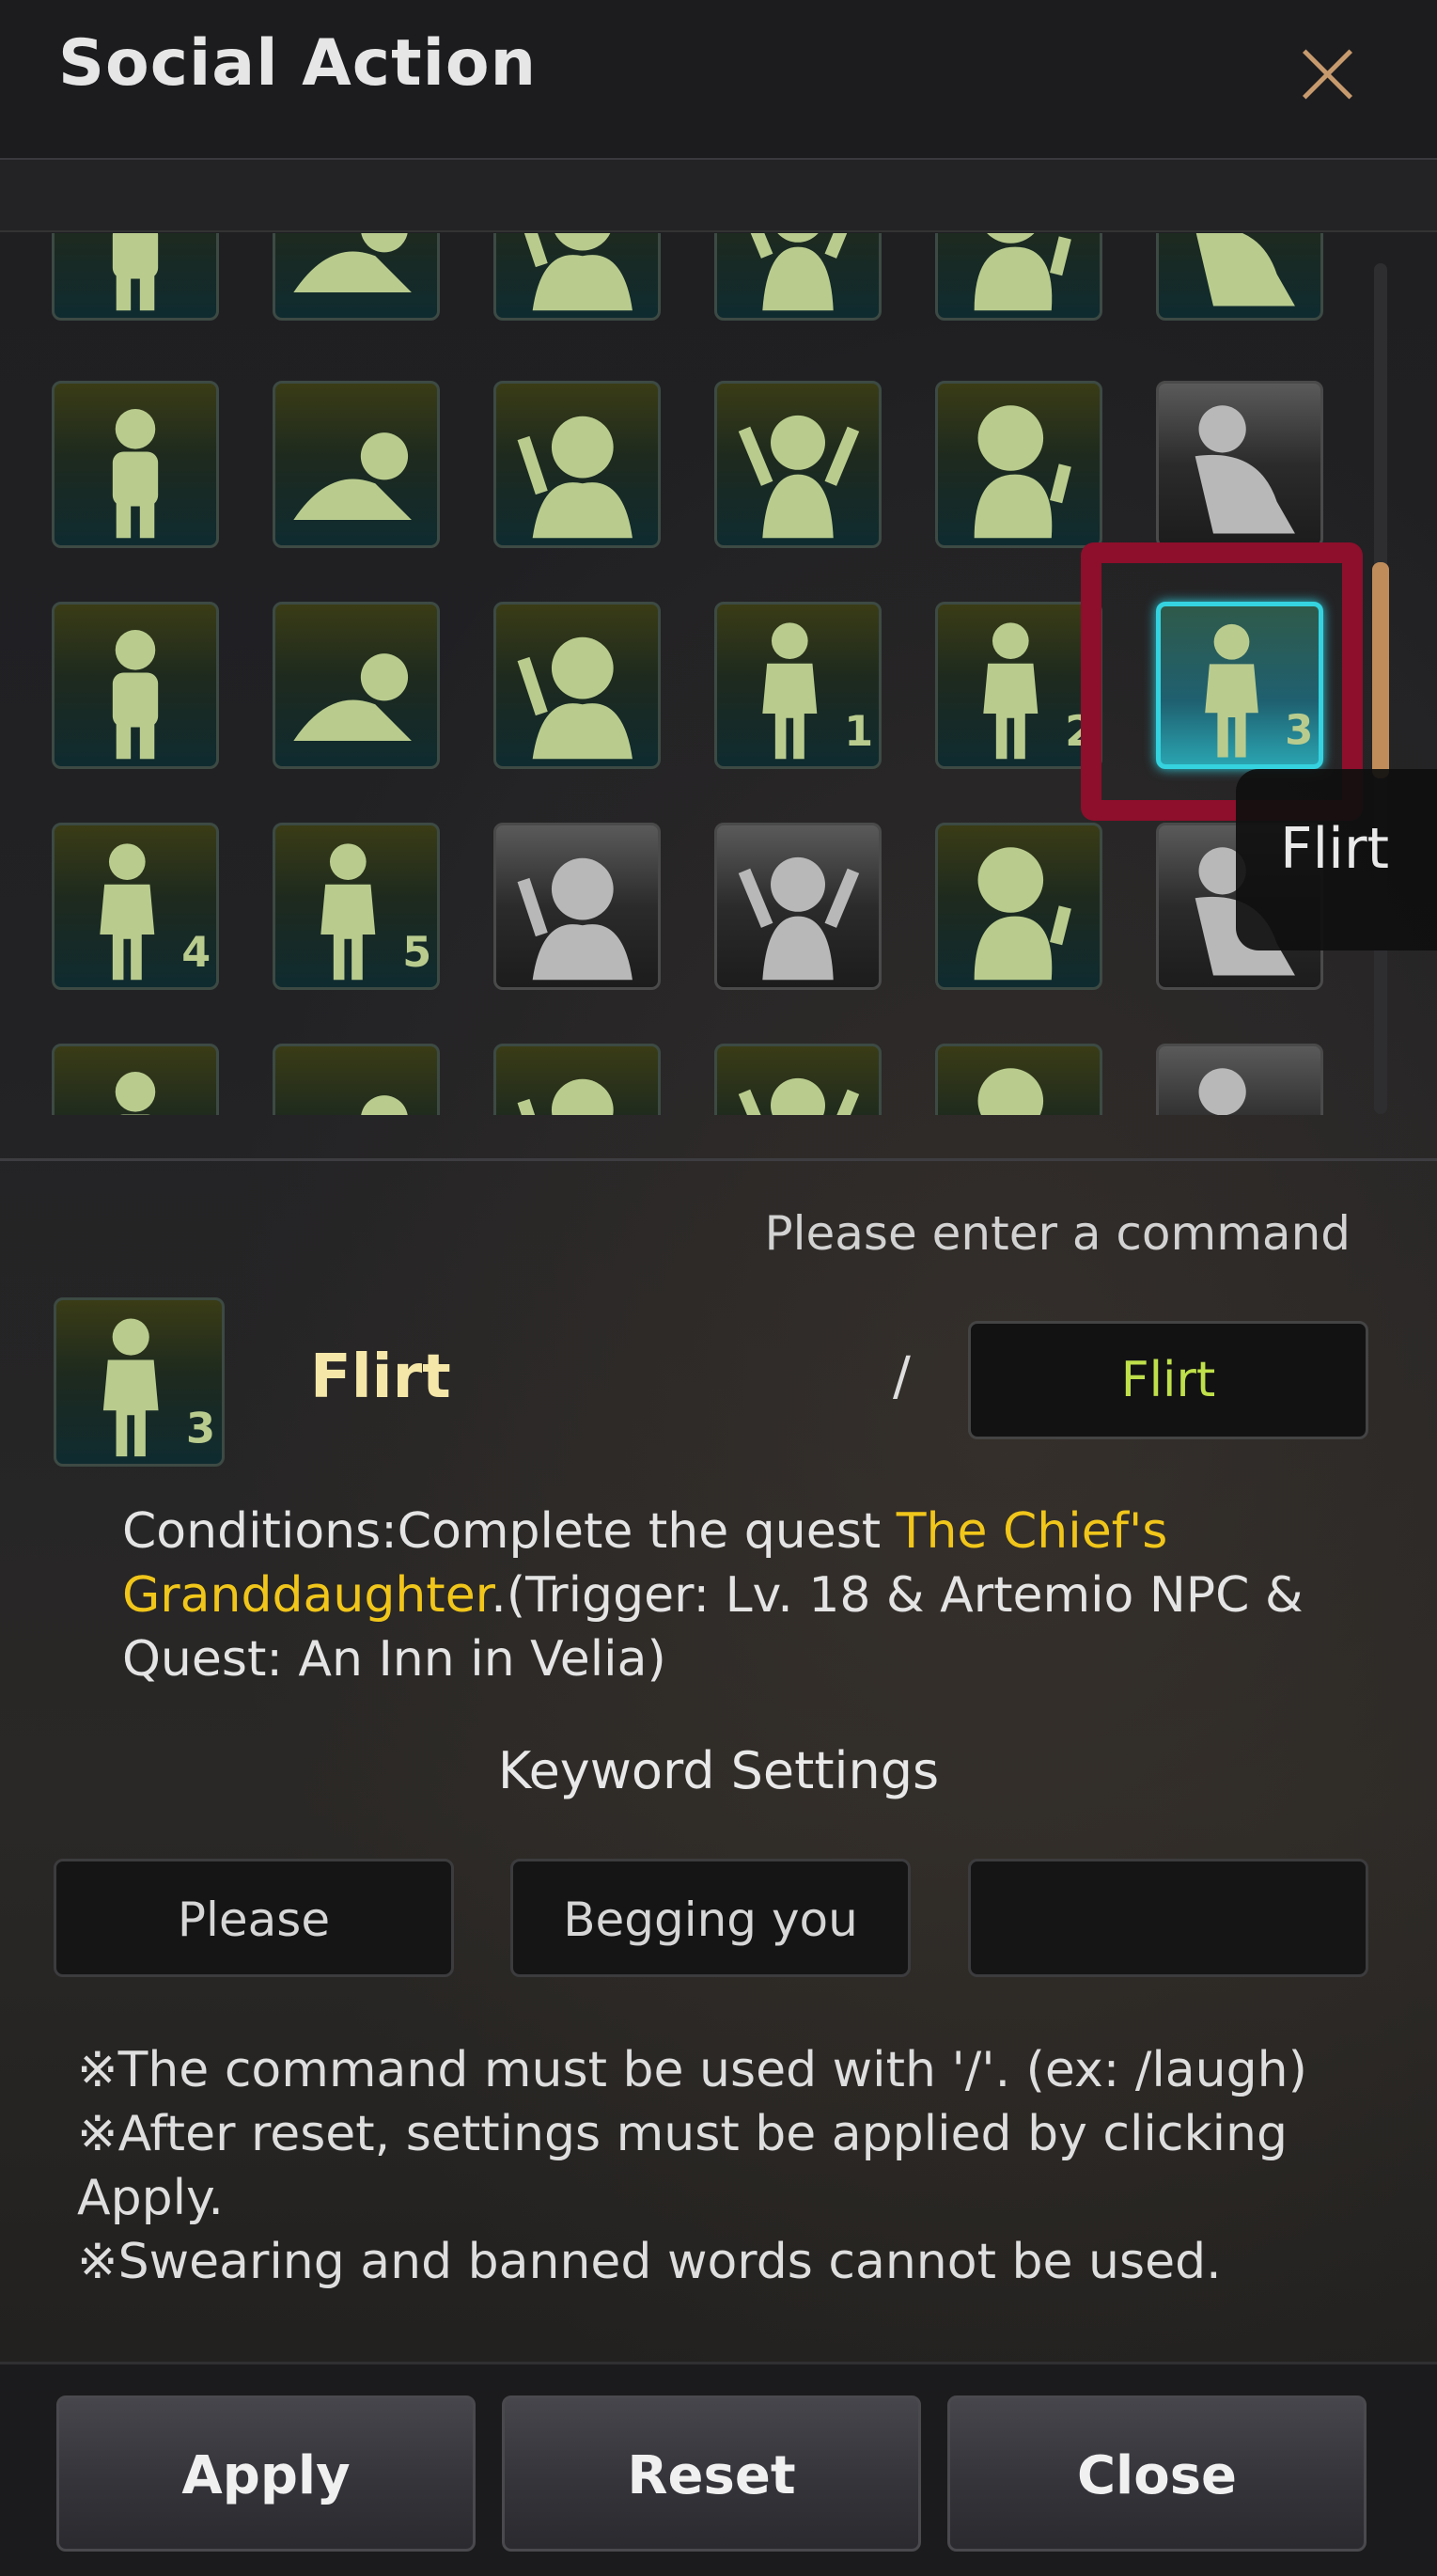  I want to click on apply-button-label: Apply, so click(266, 2476).